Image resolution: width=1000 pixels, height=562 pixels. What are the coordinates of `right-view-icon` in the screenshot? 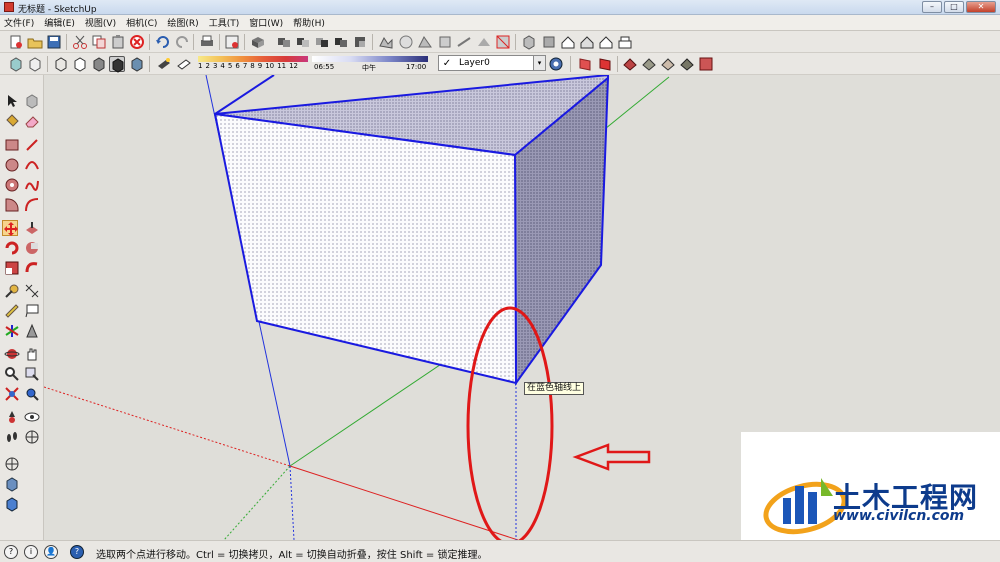 It's located at (587, 42).